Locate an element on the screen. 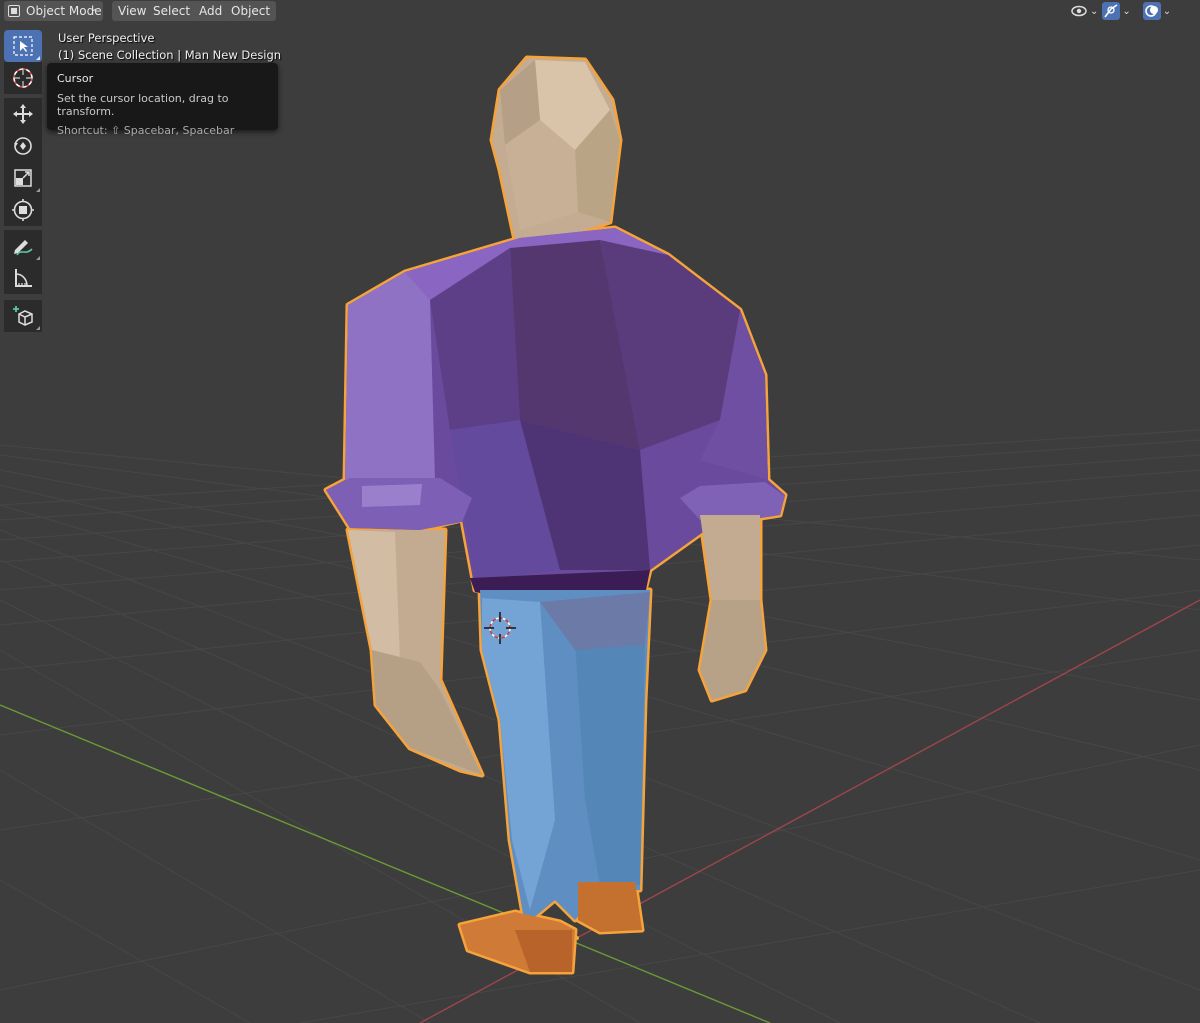 The width and height of the screenshot is (1200, 1023). transform-icon is located at coordinates (23, 210).